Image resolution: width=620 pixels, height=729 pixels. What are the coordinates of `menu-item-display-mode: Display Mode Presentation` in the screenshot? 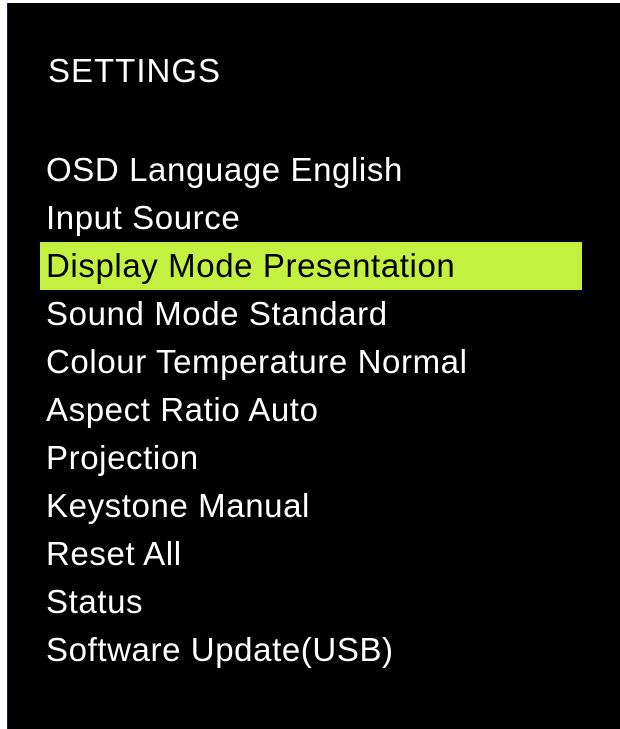 It's located at (311, 266).